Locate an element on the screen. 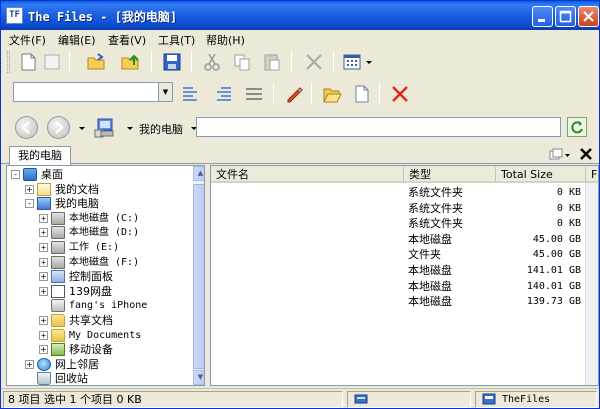 Image resolution: width=600 pixels, height=409 pixels. tree-item: - 桌面 is located at coordinates (99, 174).